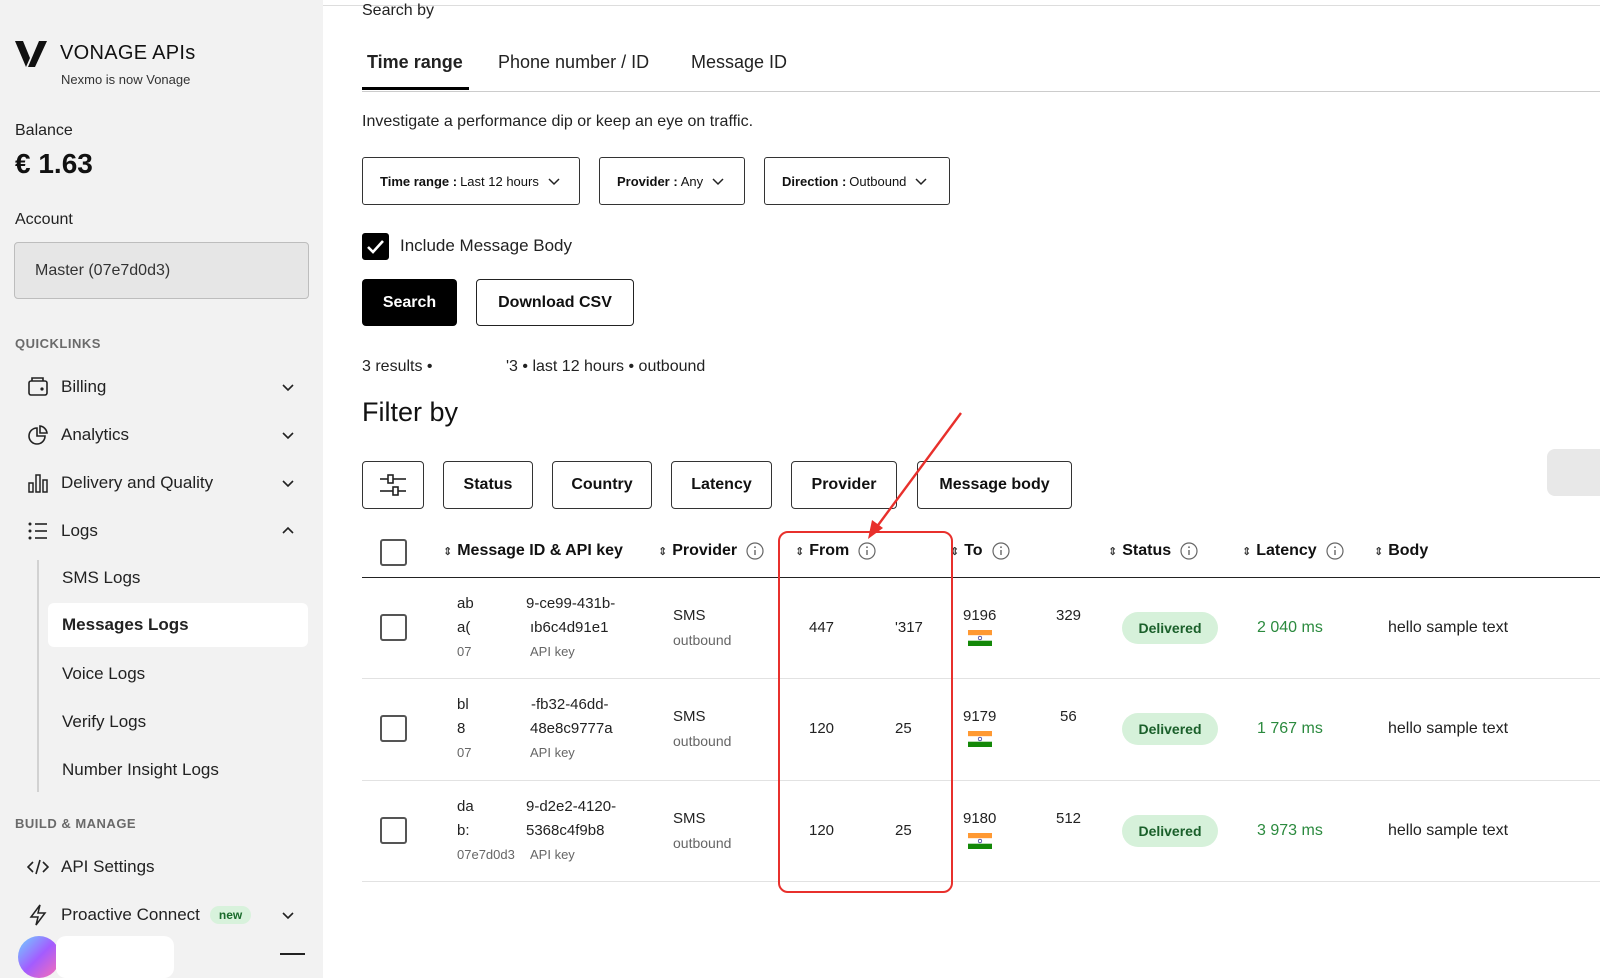 Image resolution: width=1600 pixels, height=978 pixels. What do you see at coordinates (702, 843) in the screenshot?
I see `direction-value: outbound` at bounding box center [702, 843].